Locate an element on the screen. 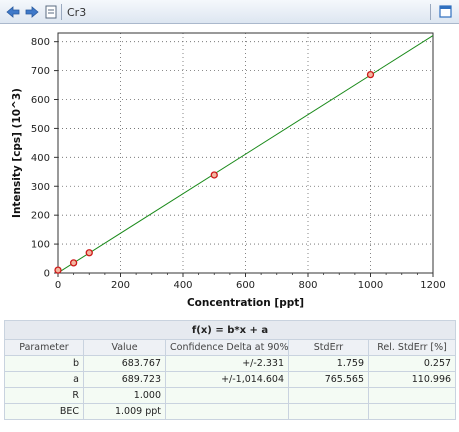 This screenshot has height=432, width=459. x-axis-ticks: 0 200 400 600 800 1000 1200 is located at coordinates (250, 282).